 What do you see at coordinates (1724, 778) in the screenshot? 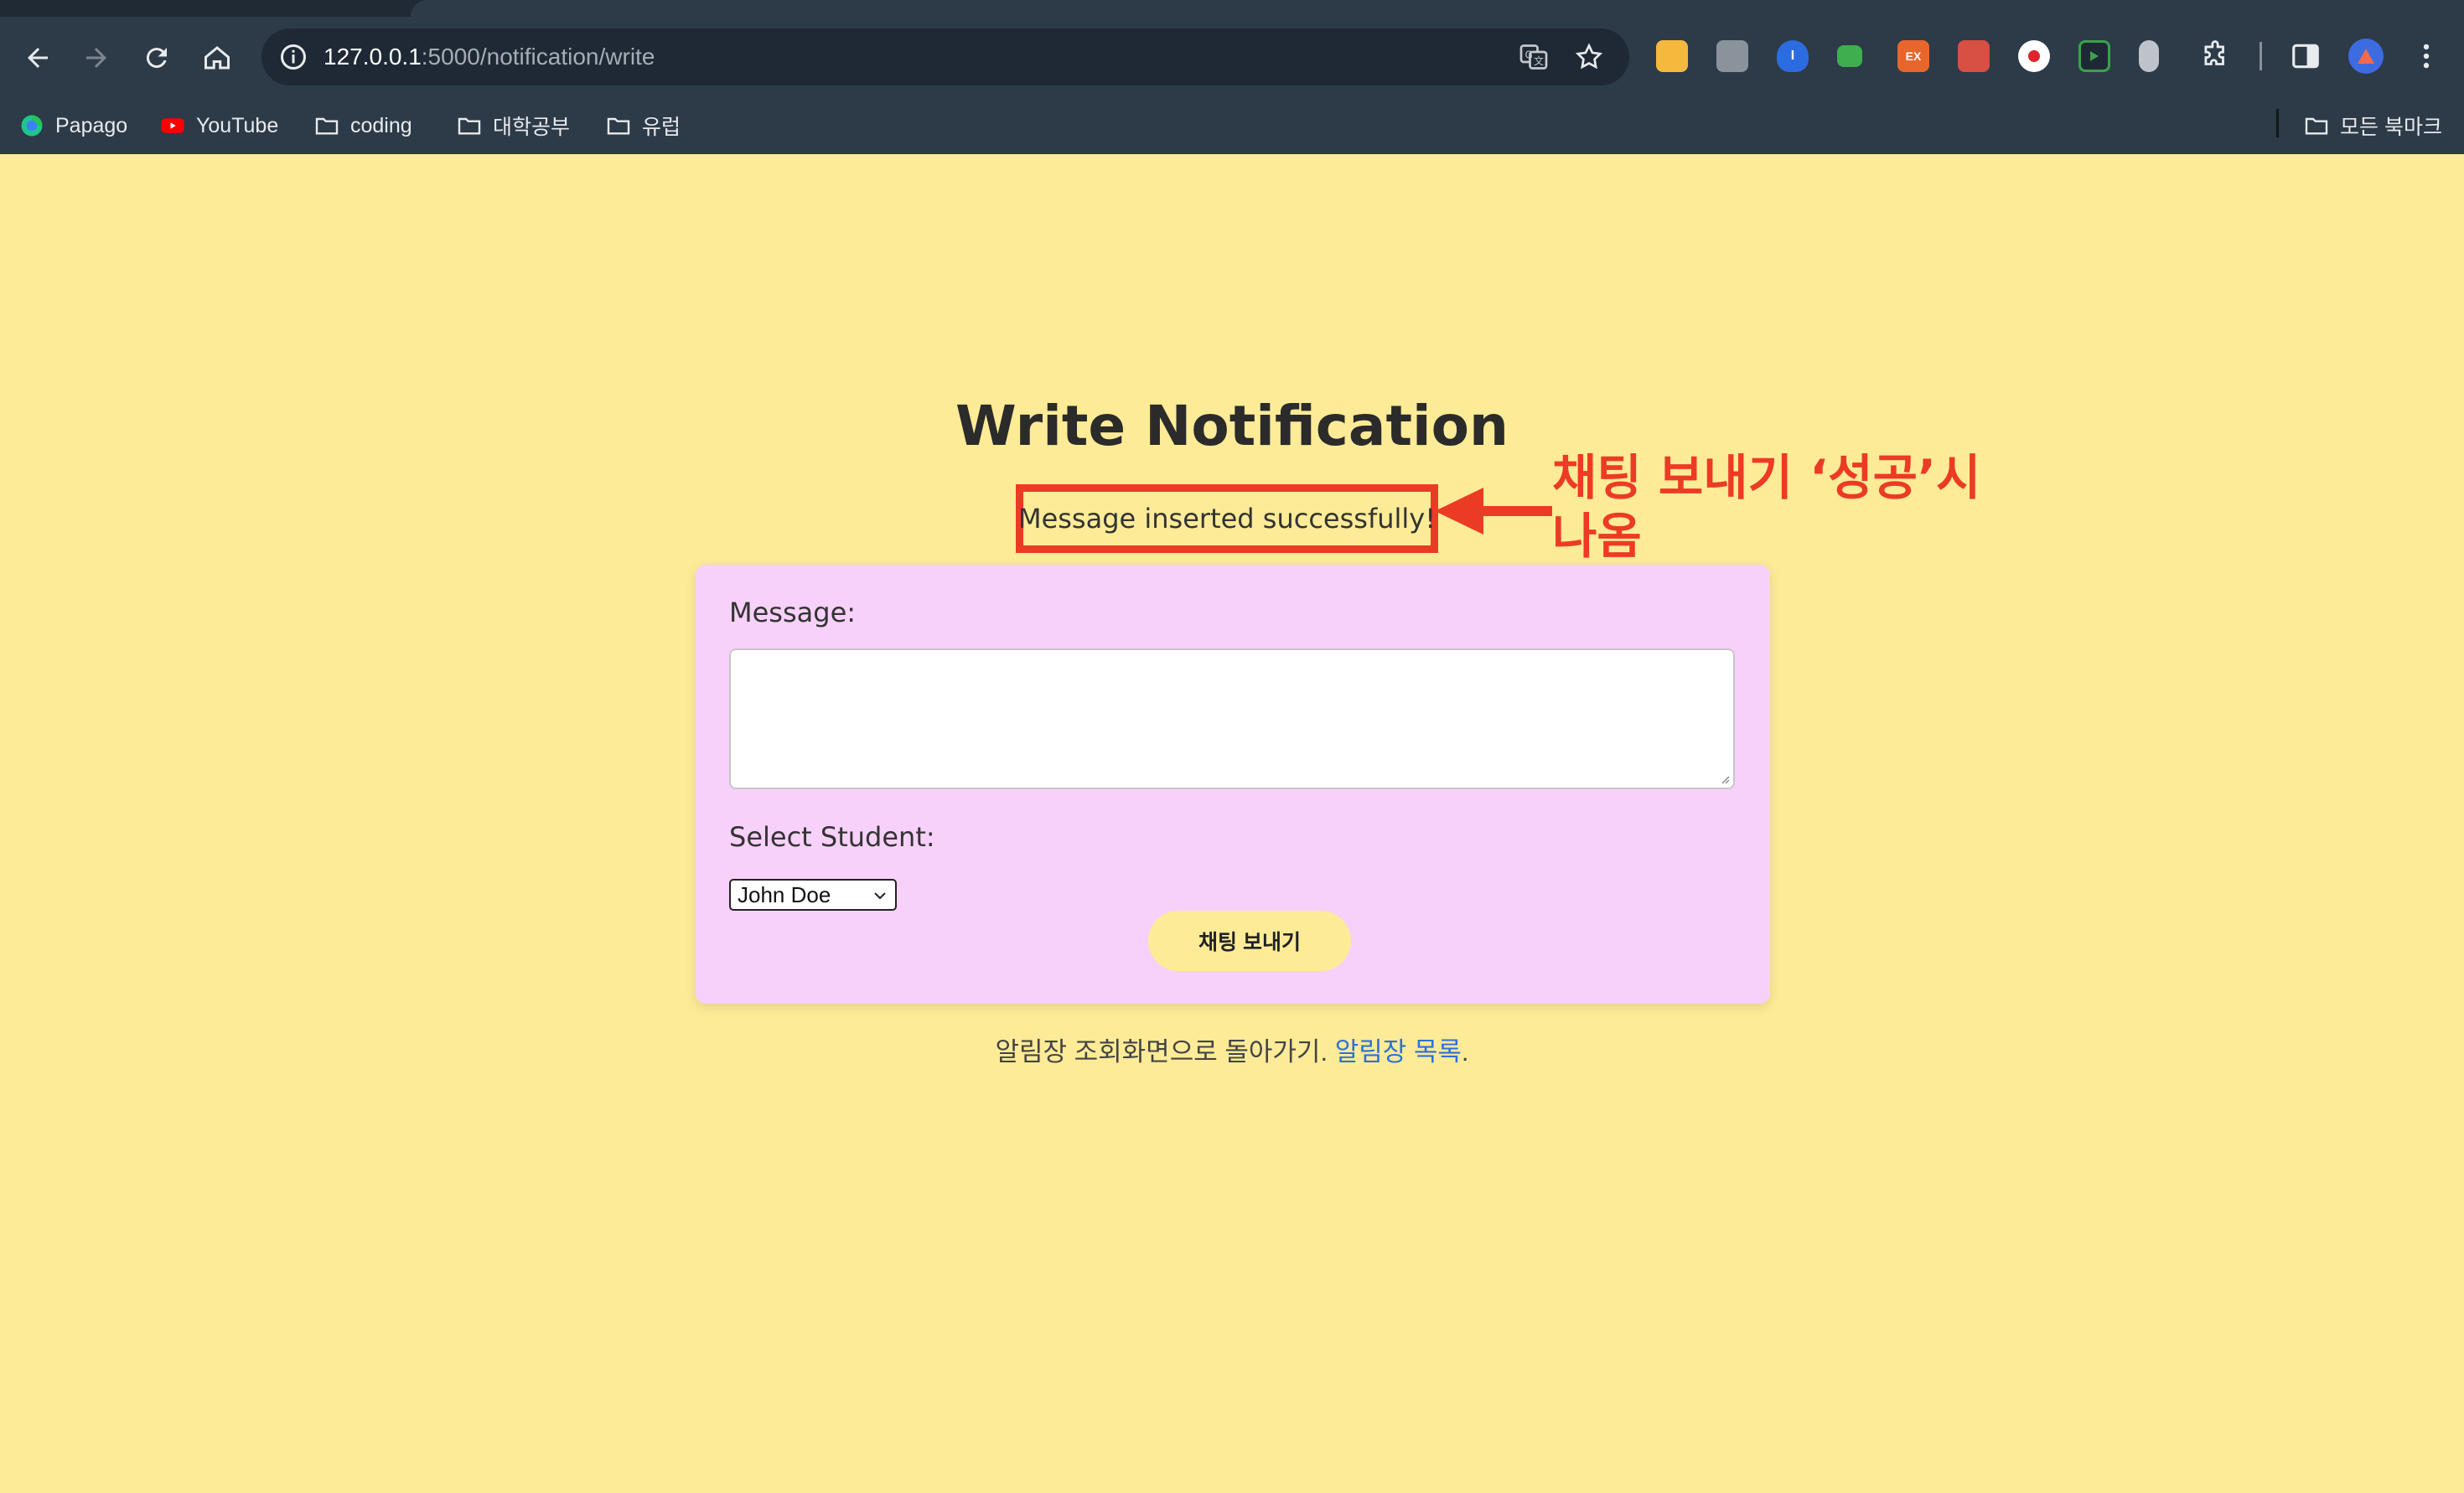
I see `resize-grip-icon` at bounding box center [1724, 778].